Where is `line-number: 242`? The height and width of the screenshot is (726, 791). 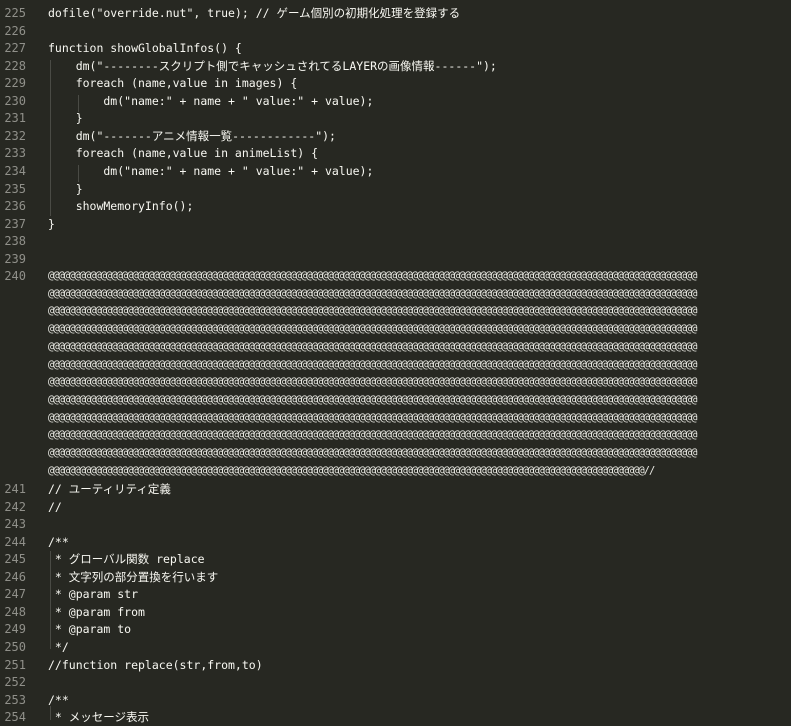 line-number: 242 is located at coordinates (15, 506).